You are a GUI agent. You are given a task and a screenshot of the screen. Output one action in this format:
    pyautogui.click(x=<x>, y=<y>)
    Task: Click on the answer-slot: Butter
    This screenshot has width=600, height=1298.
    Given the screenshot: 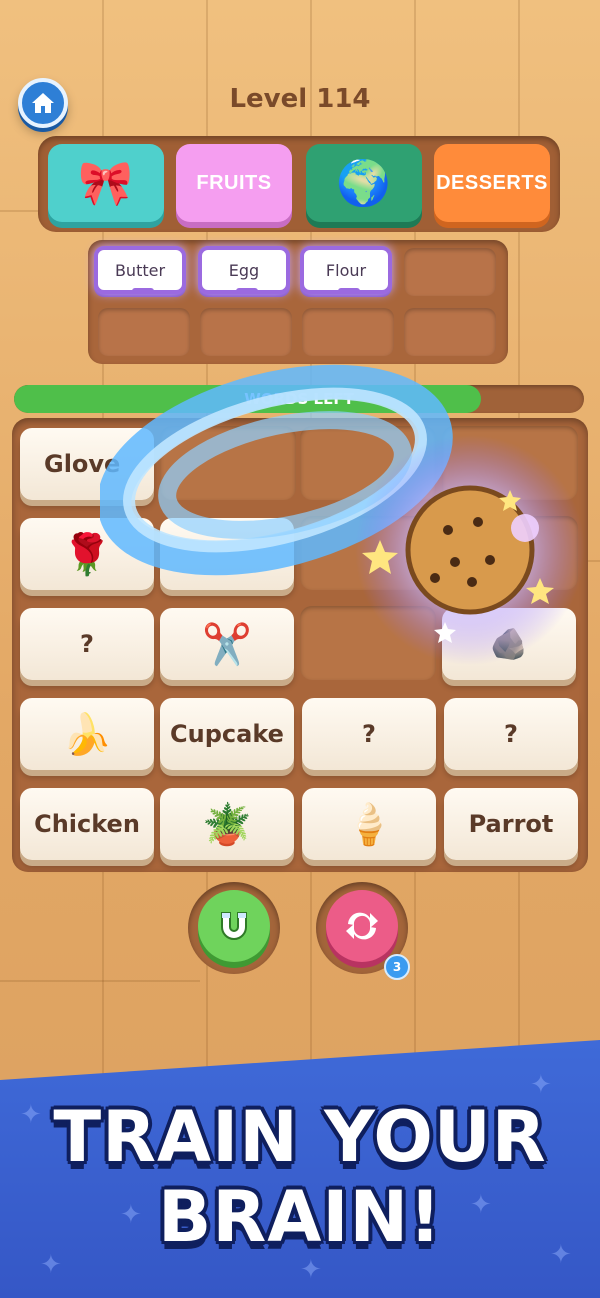 What is the action you would take?
    pyautogui.click(x=140, y=270)
    